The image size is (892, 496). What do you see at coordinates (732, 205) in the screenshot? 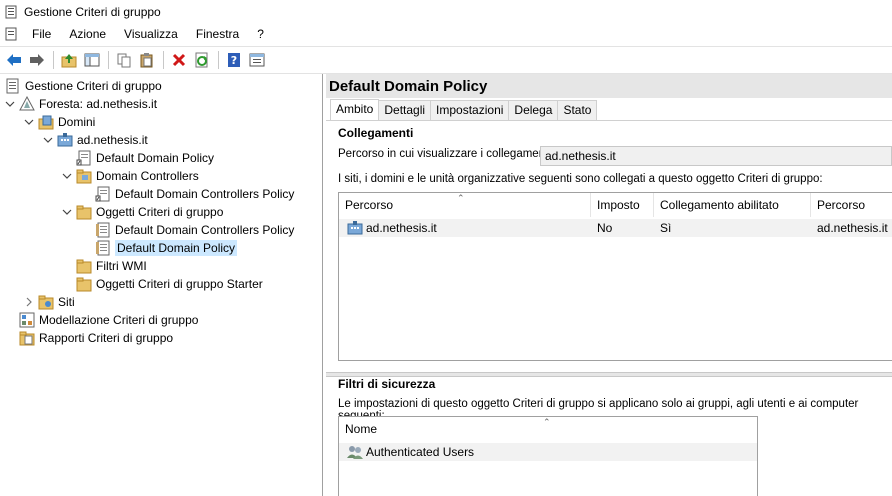
I see `col-collegamento-abilitato: Collegamento abilitato` at bounding box center [732, 205].